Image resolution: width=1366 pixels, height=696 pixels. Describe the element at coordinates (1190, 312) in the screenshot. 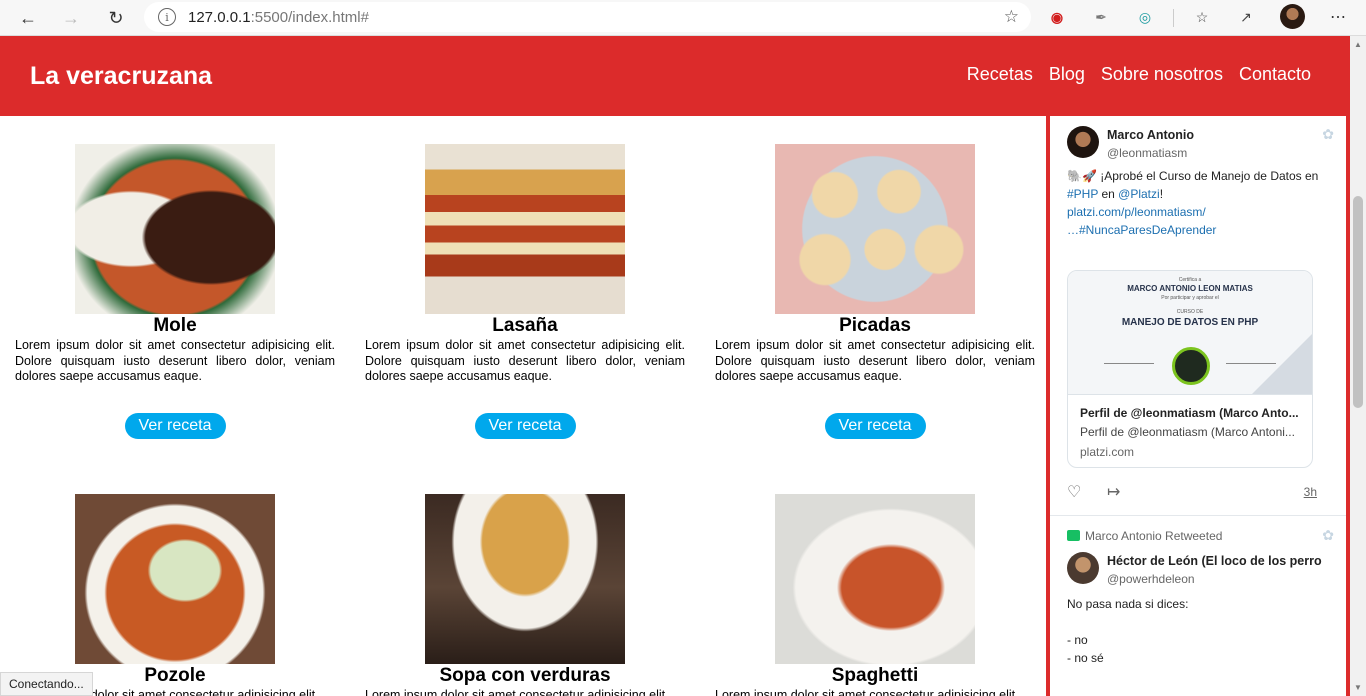

I see `cert-course-label: CURSO DE` at that location.